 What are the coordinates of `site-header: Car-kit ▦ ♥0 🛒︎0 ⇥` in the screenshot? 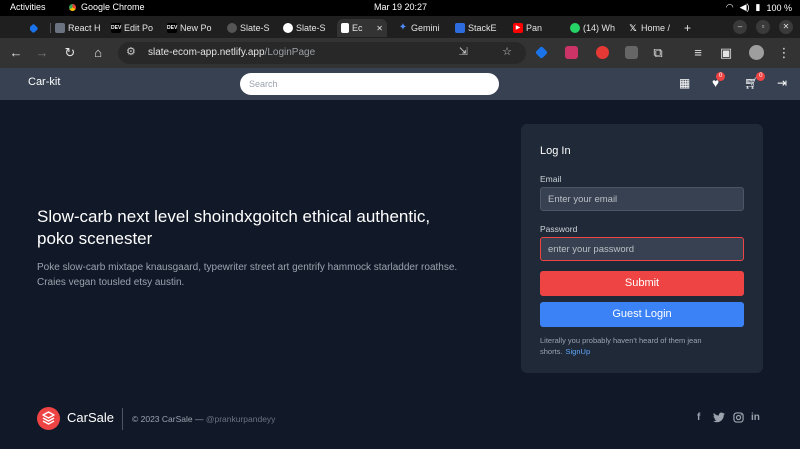 It's located at (400, 84).